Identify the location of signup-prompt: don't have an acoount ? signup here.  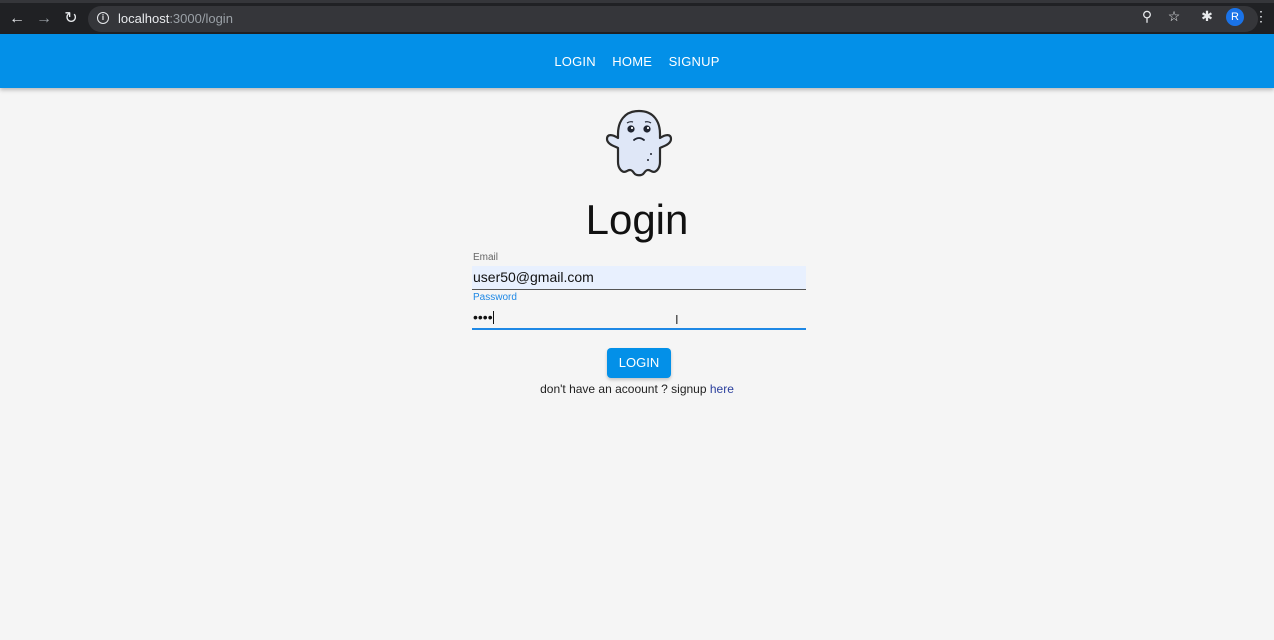
(637, 389).